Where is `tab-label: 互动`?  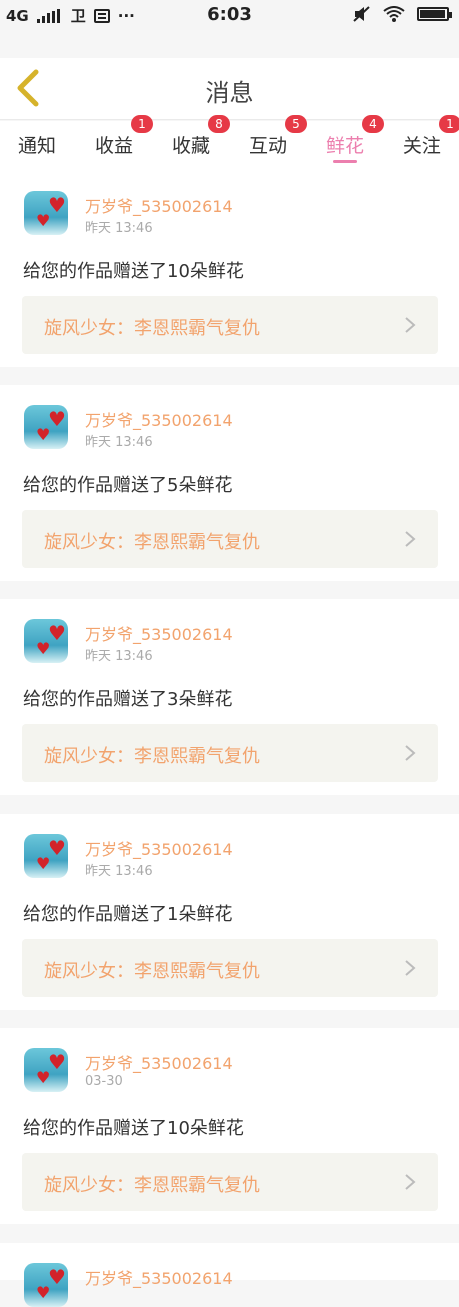 tab-label: 互动 is located at coordinates (267, 146).